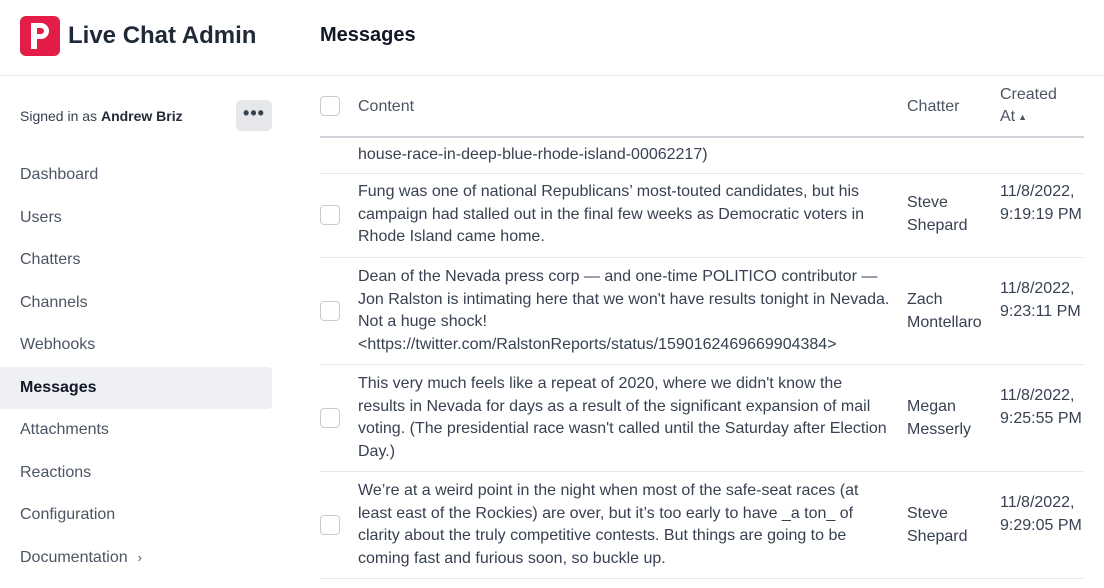 The width and height of the screenshot is (1104, 588). I want to click on column-header-label: Created At, so click(1028, 106).